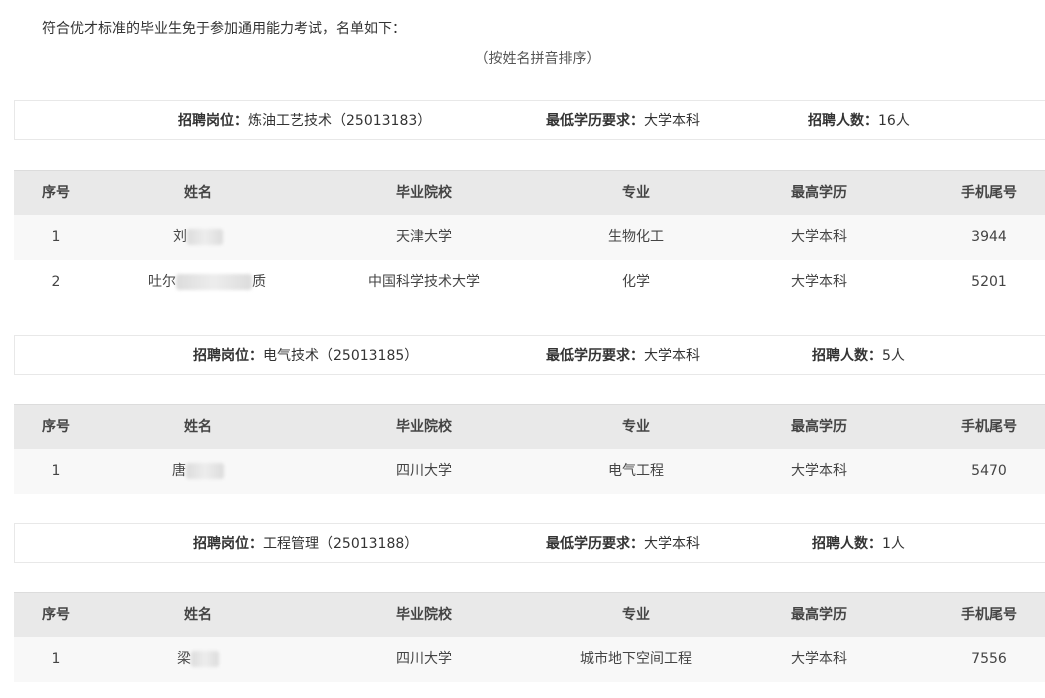 The image size is (1045, 698). I want to click on table-row: 2 吐尔 质 中国科学技术大学 化学 大学本科 5201, so click(529, 282).